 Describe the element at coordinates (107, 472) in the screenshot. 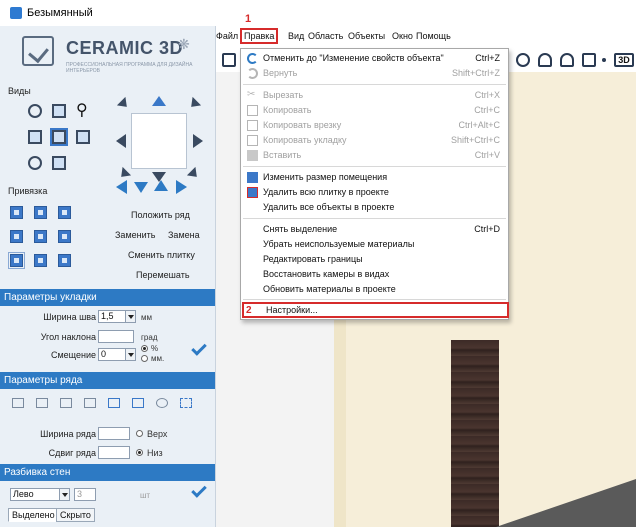

I see `wall-split-header: Разбивка стен` at that location.